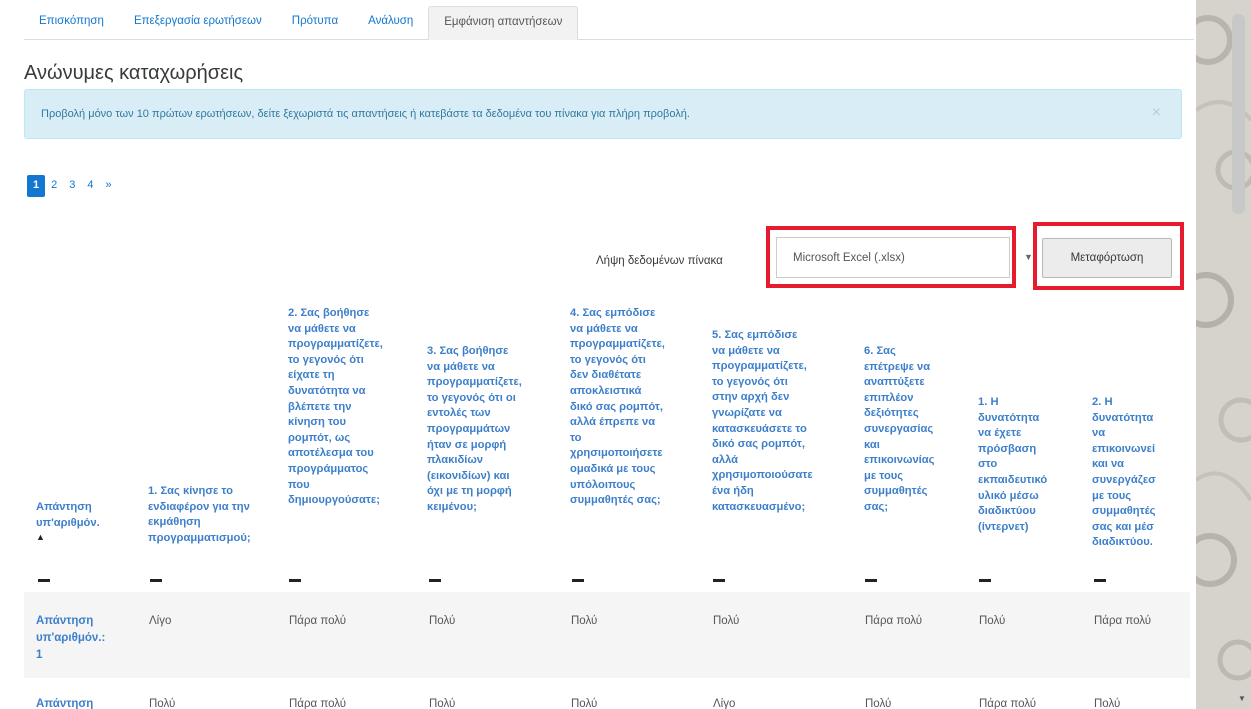 This screenshot has width=1251, height=709. Describe the element at coordinates (891, 257) in the screenshot. I see `highlight-box-select` at that location.